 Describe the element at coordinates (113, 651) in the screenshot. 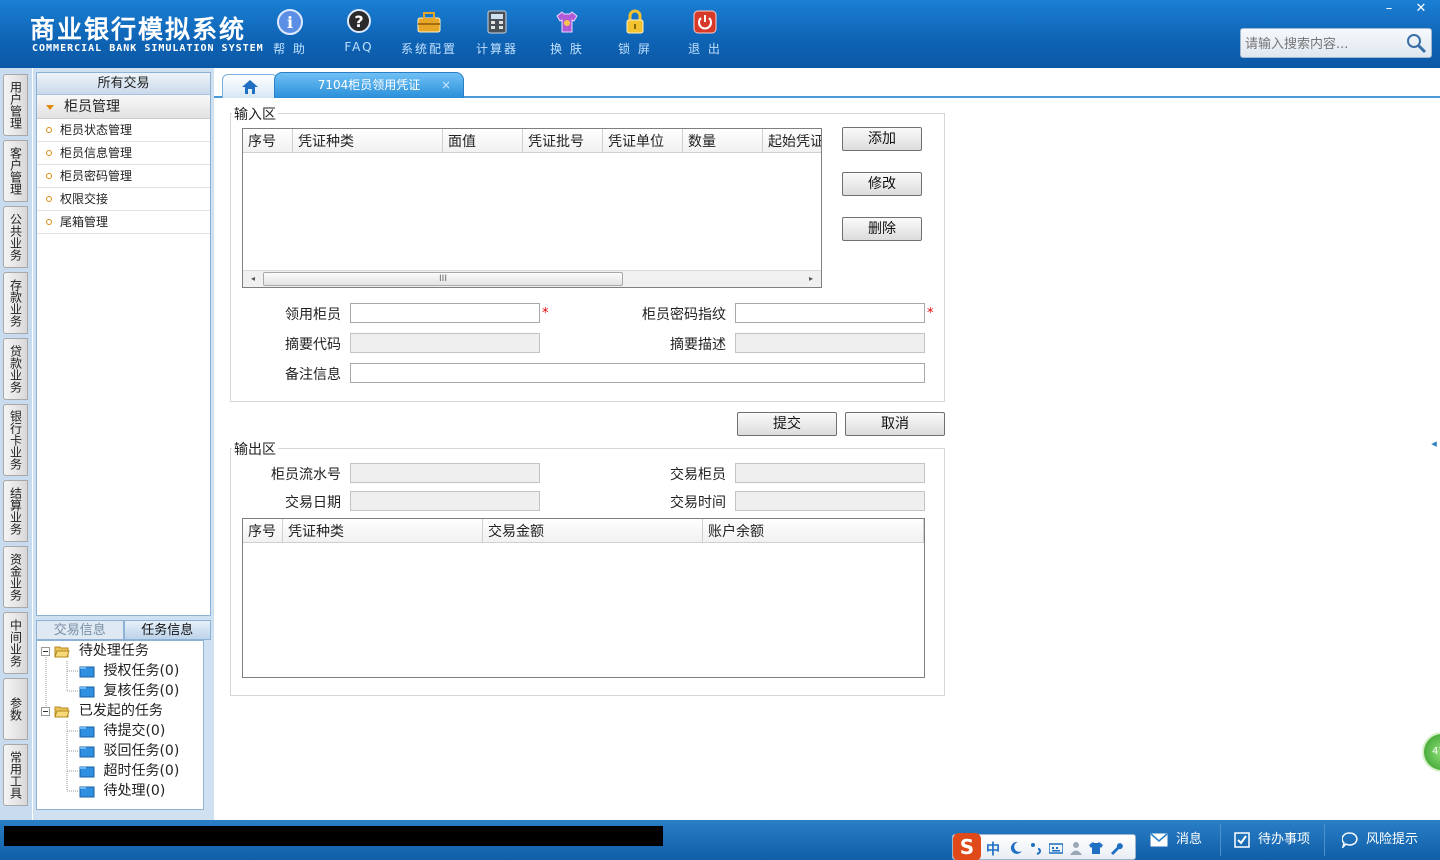

I see `tree-node-label: 待处理任务` at that location.